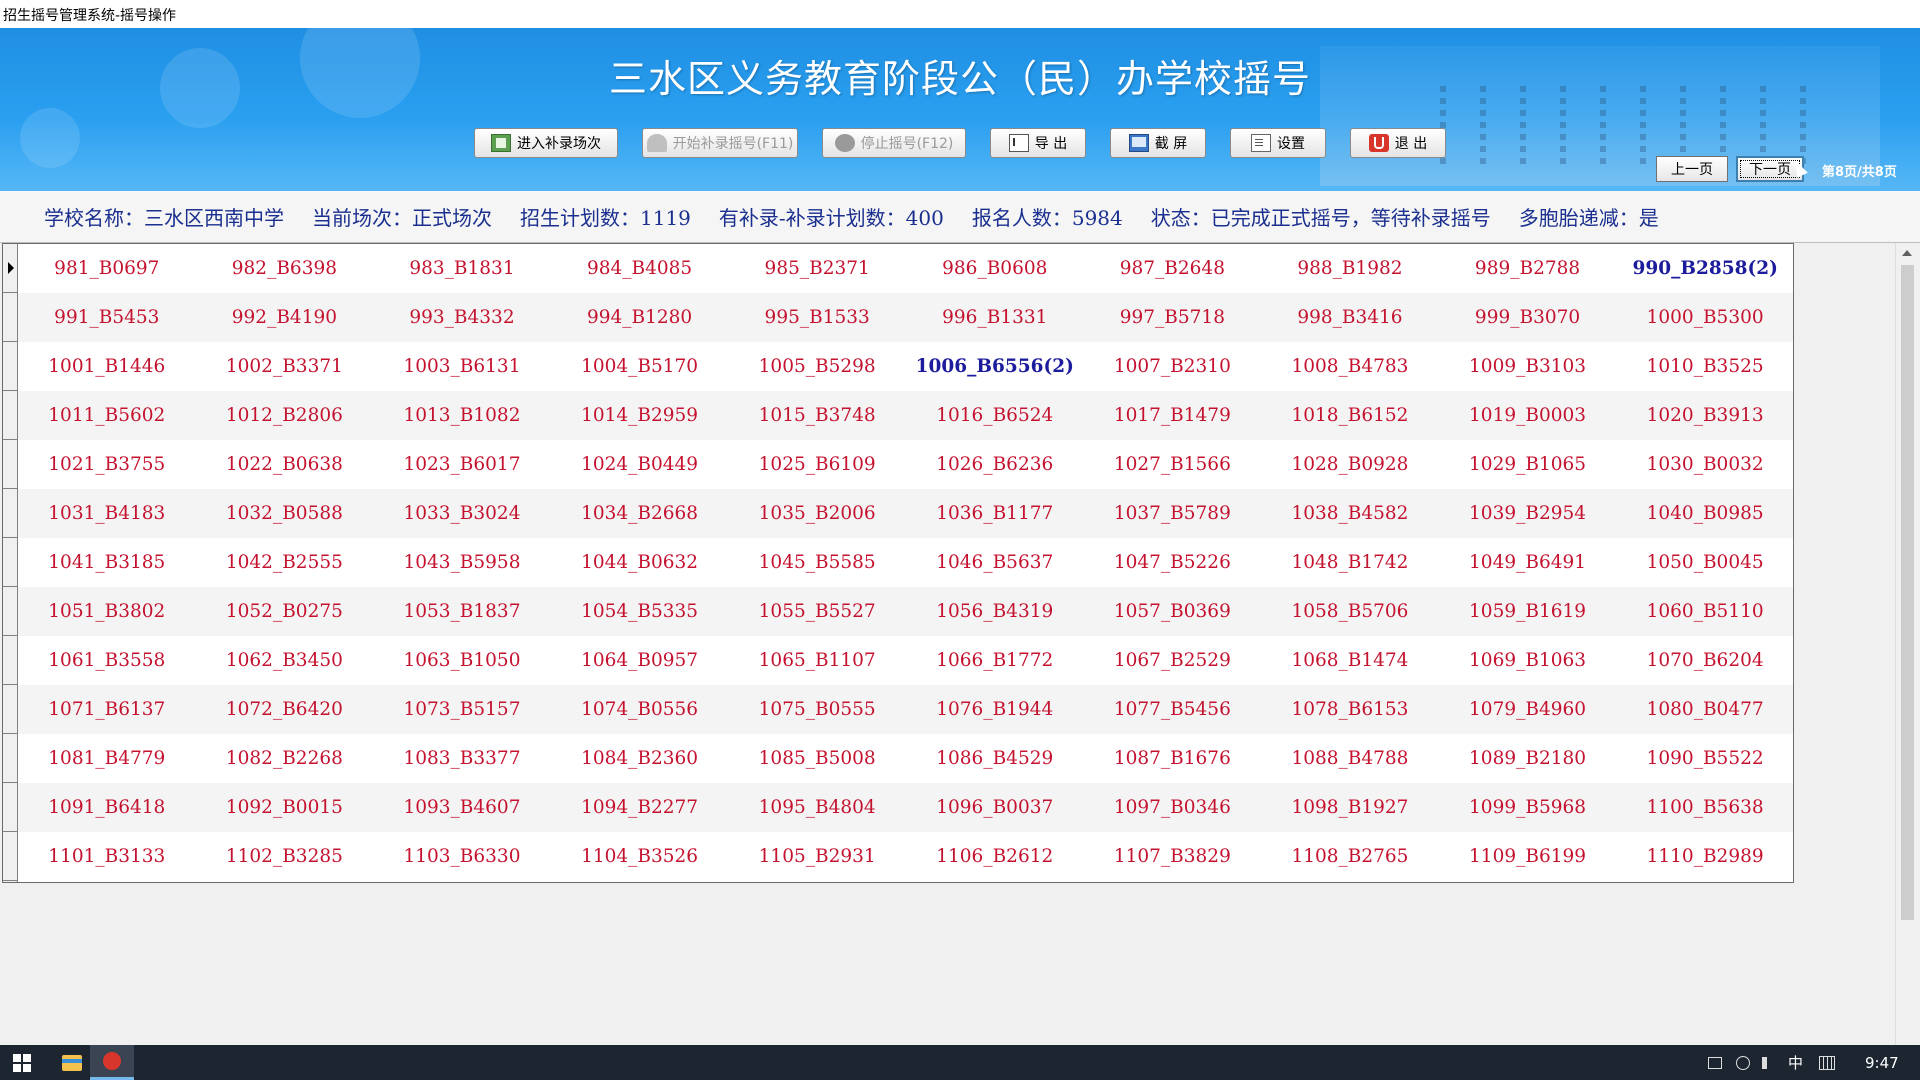 This screenshot has height=1080, width=1920. I want to click on scroll-up-icon, so click(1907, 253).